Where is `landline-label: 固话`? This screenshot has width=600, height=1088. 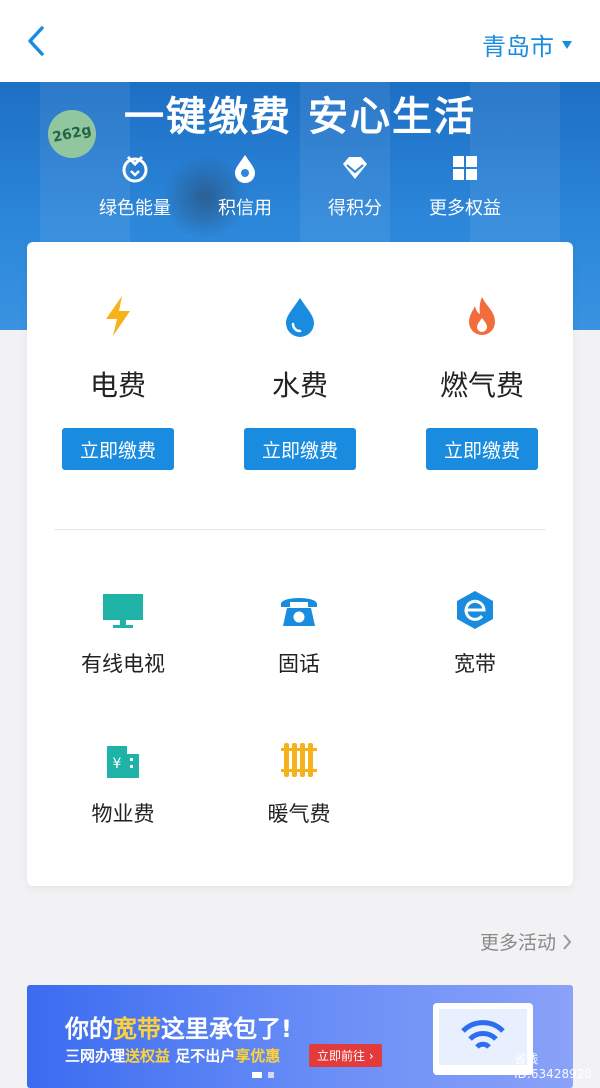 landline-label: 固话 is located at coordinates (299, 664).